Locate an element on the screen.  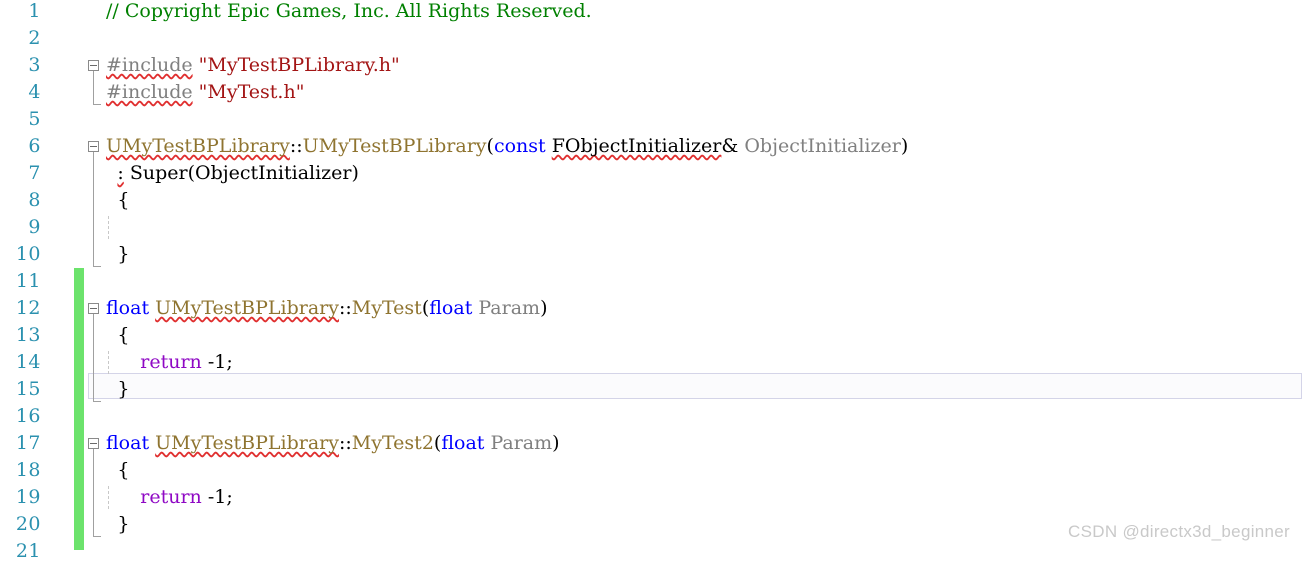
code-line-20: } is located at coordinates (109, 524).